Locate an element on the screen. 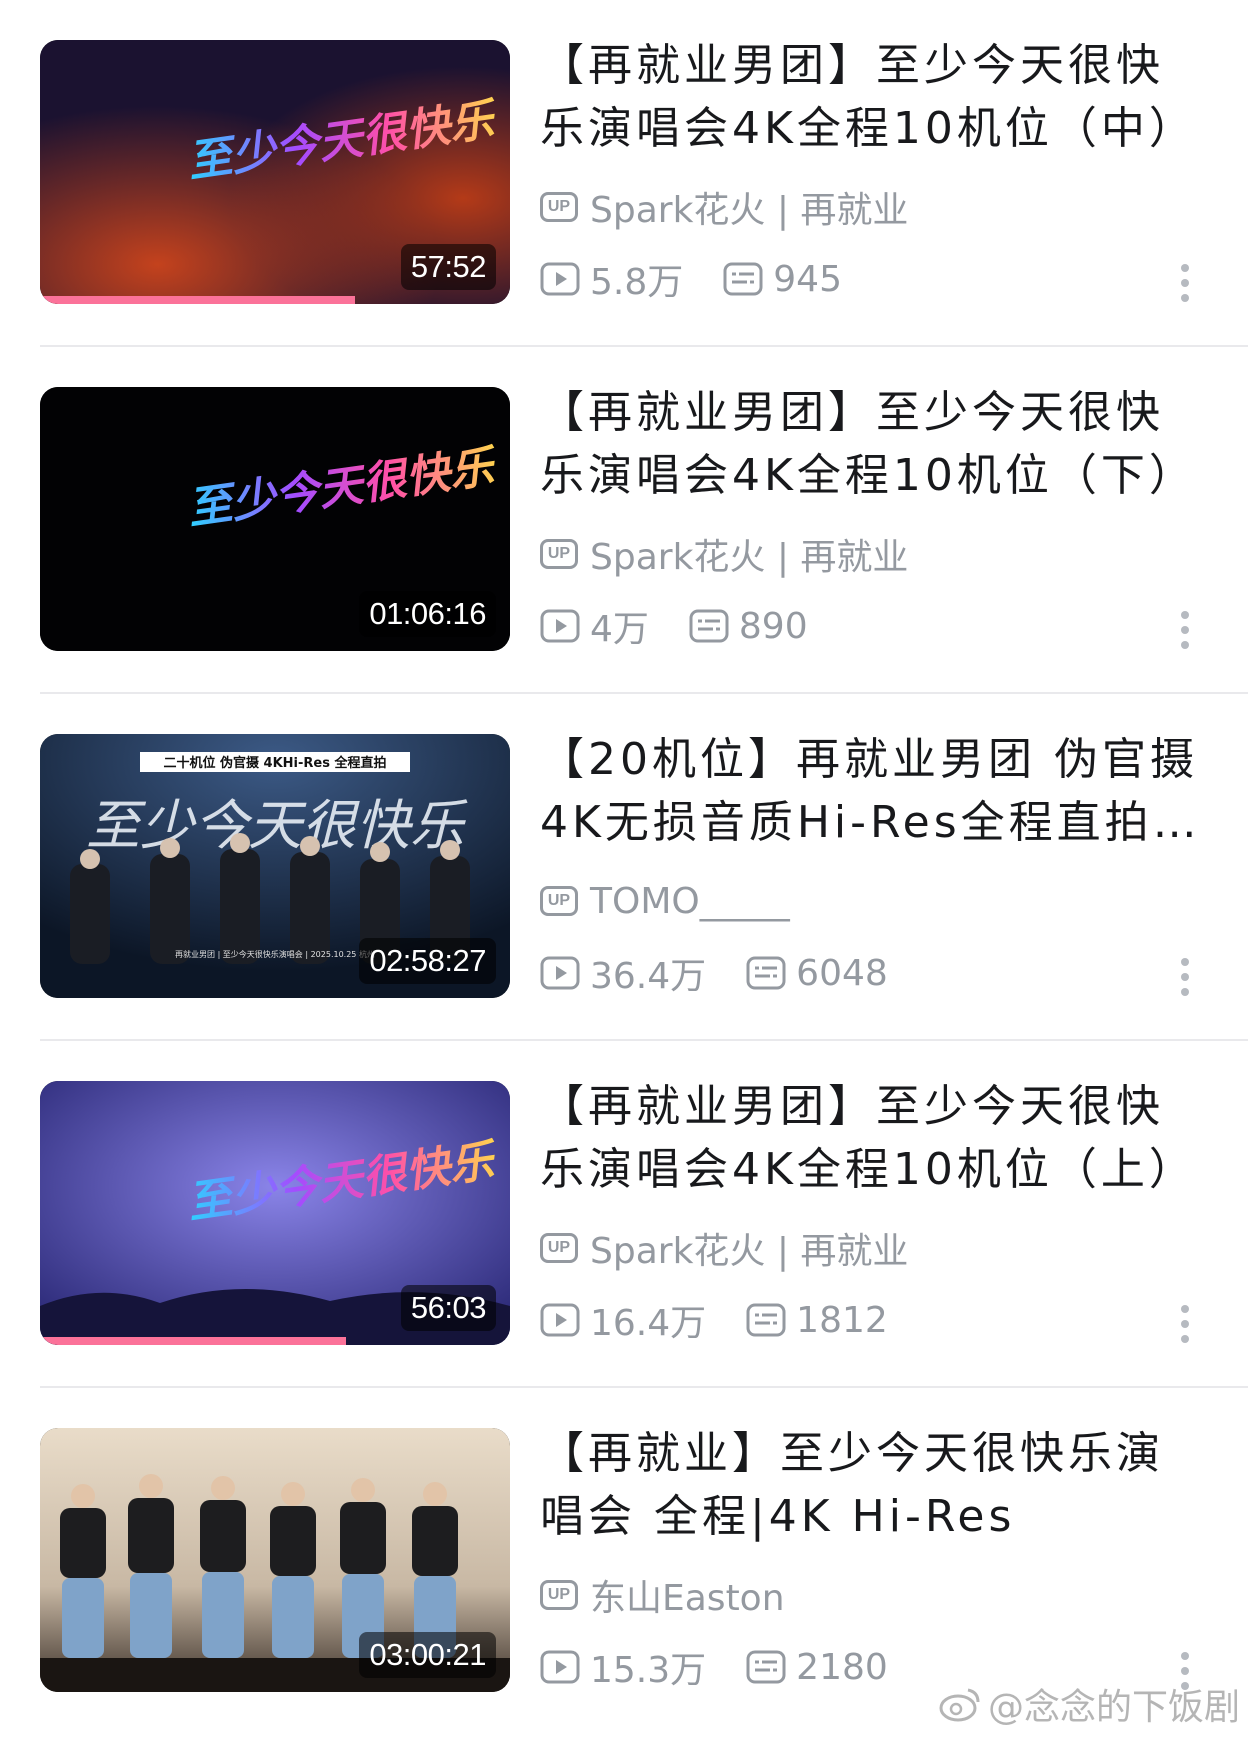 The width and height of the screenshot is (1260, 1738). video-thumbnail: 至少今天很快乐 56:03 is located at coordinates (275, 1213).